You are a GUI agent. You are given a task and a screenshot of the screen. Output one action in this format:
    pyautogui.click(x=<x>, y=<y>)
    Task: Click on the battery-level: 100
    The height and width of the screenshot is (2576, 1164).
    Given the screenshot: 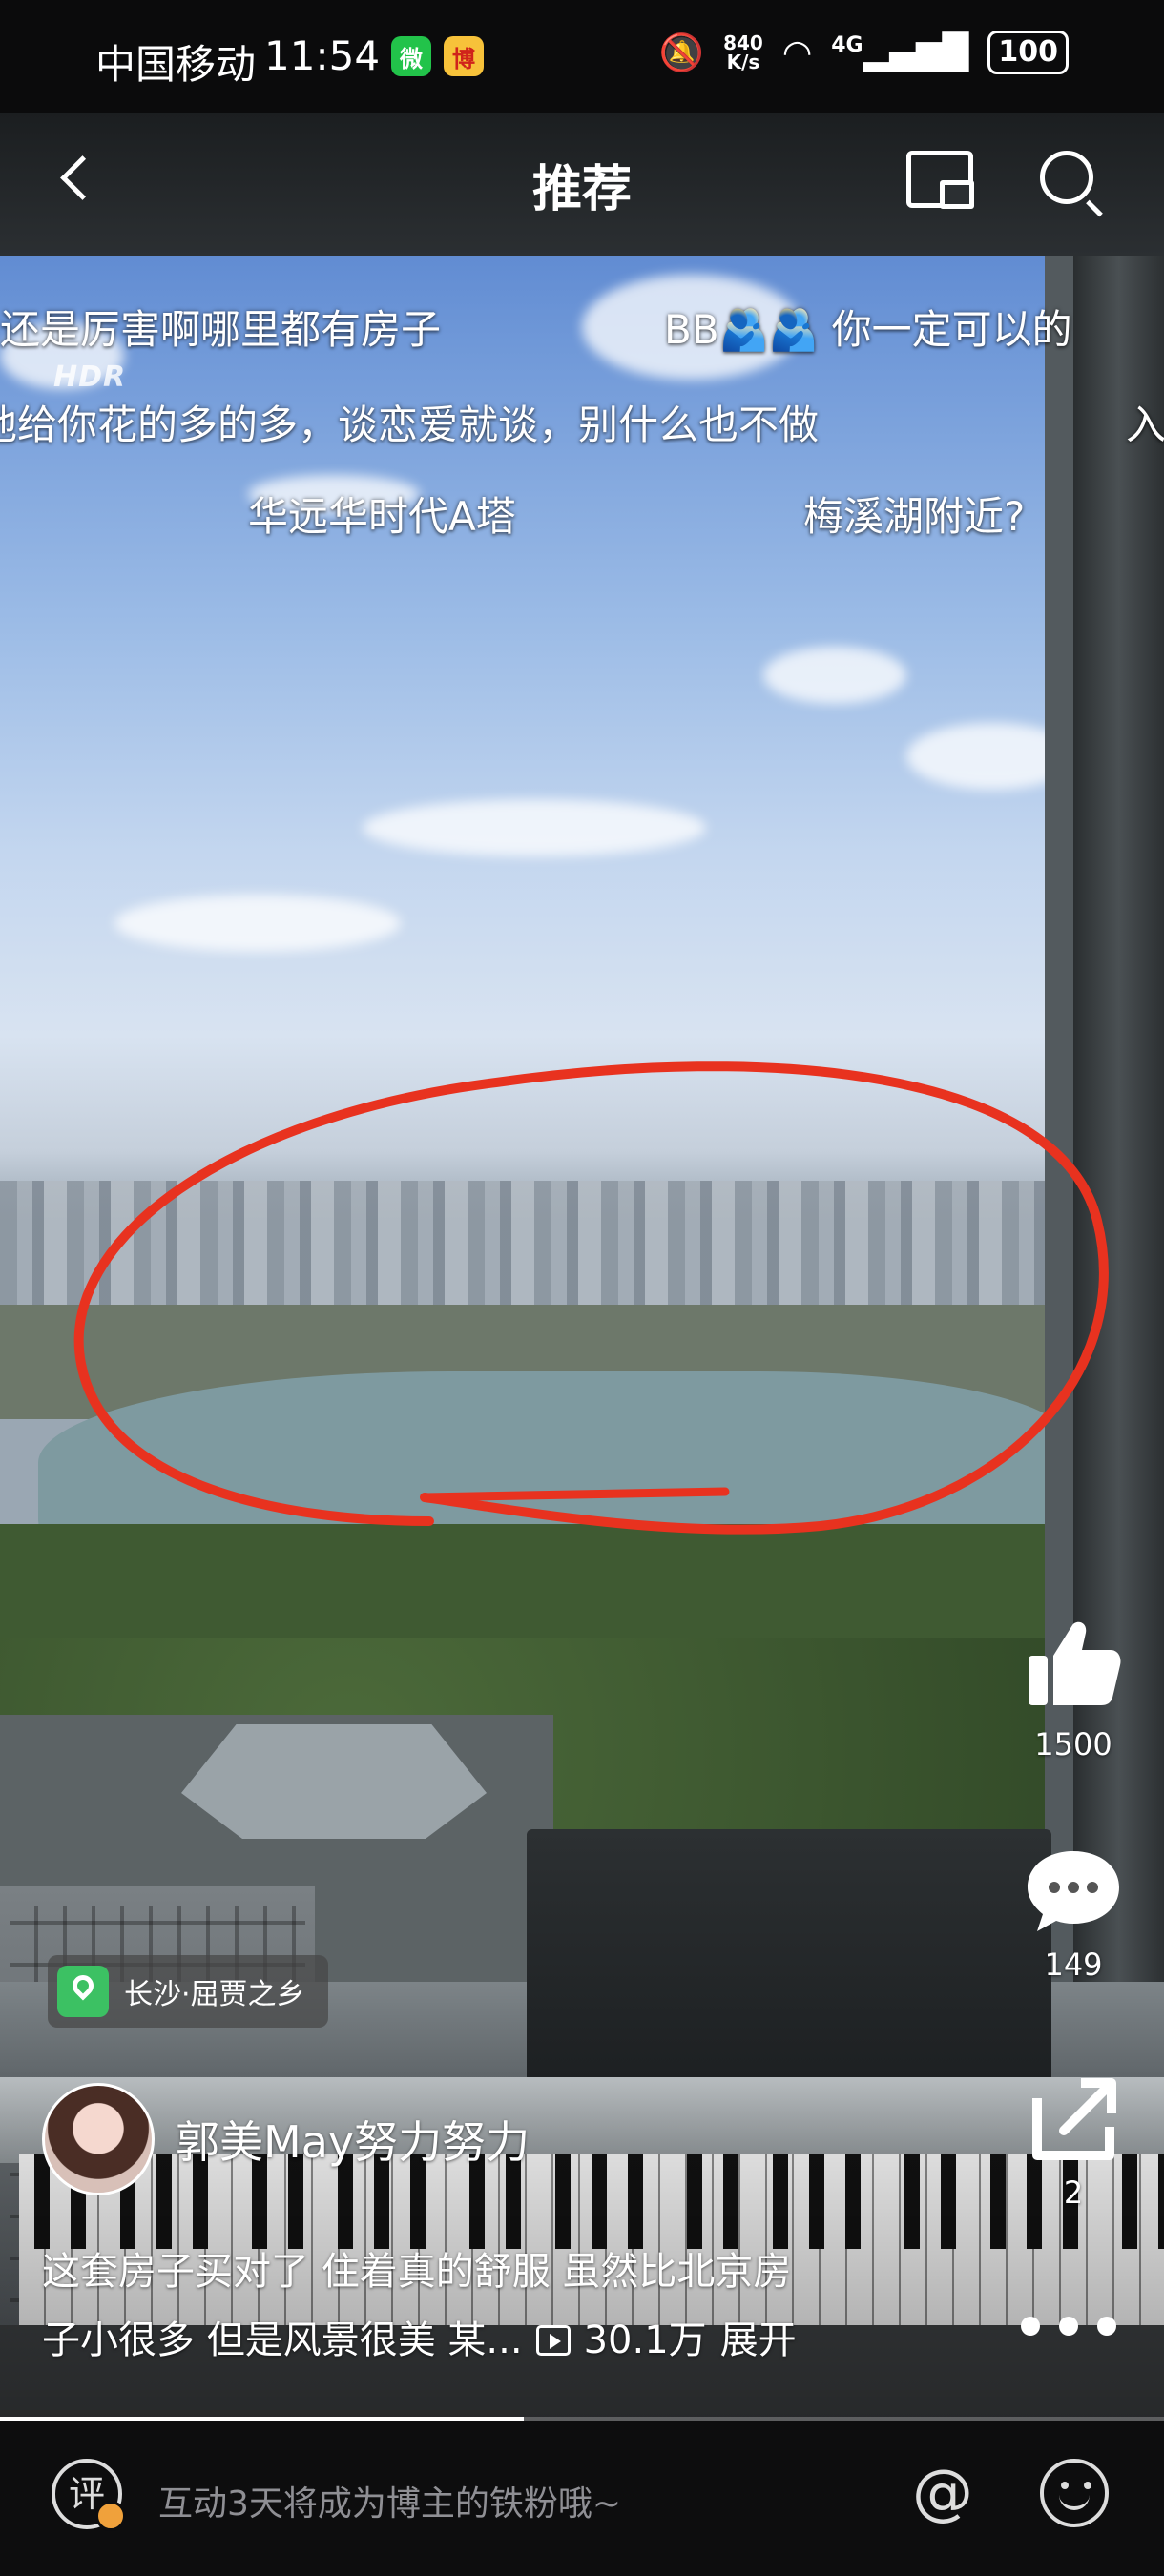 What is the action you would take?
    pyautogui.click(x=1028, y=52)
    